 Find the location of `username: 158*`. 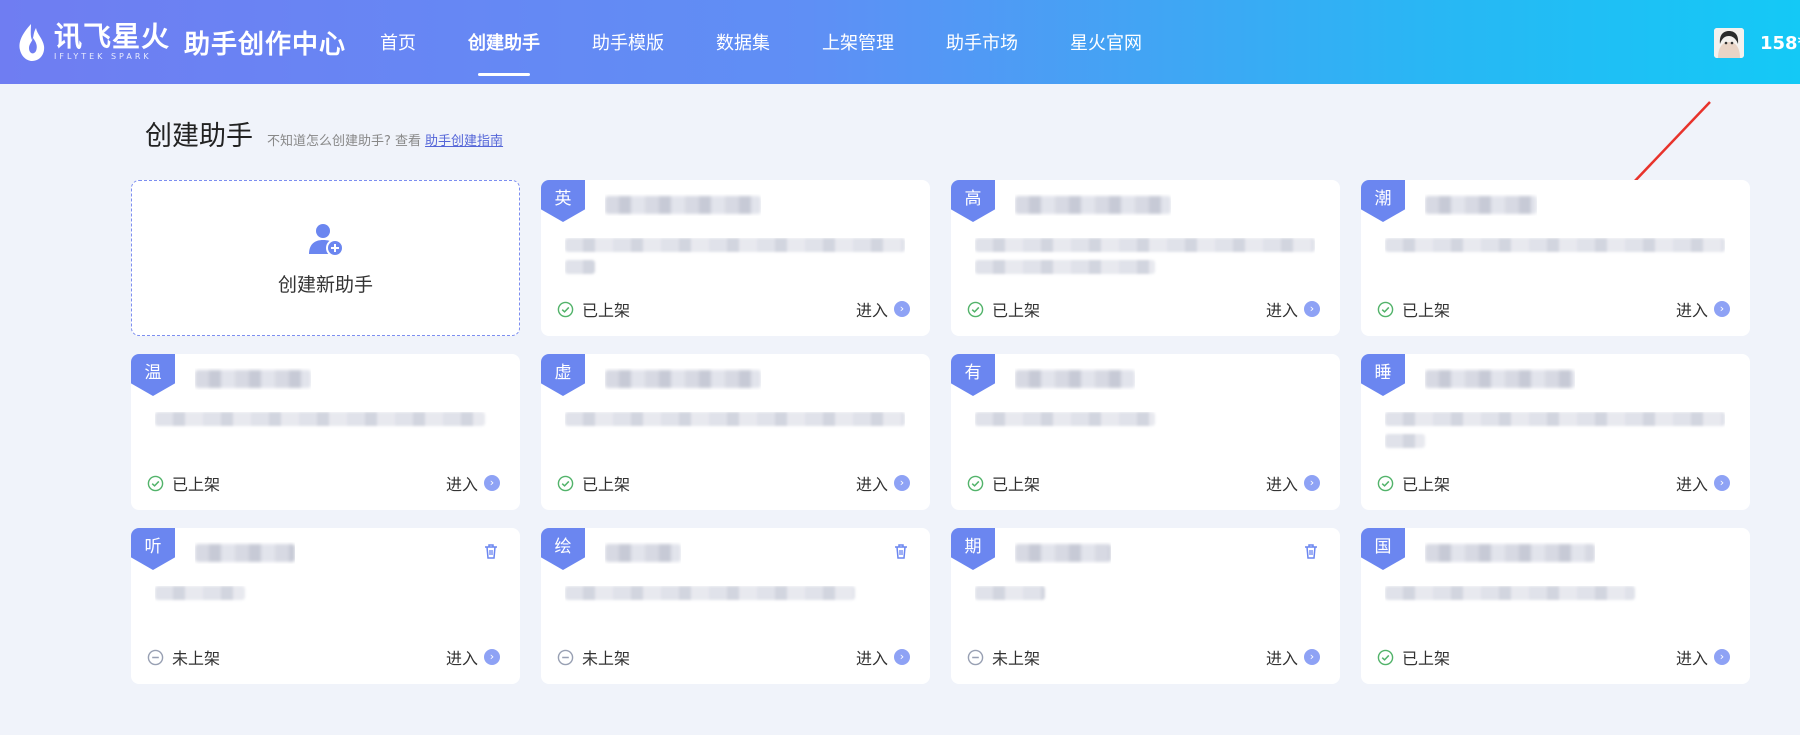

username: 158* is located at coordinates (1780, 43).